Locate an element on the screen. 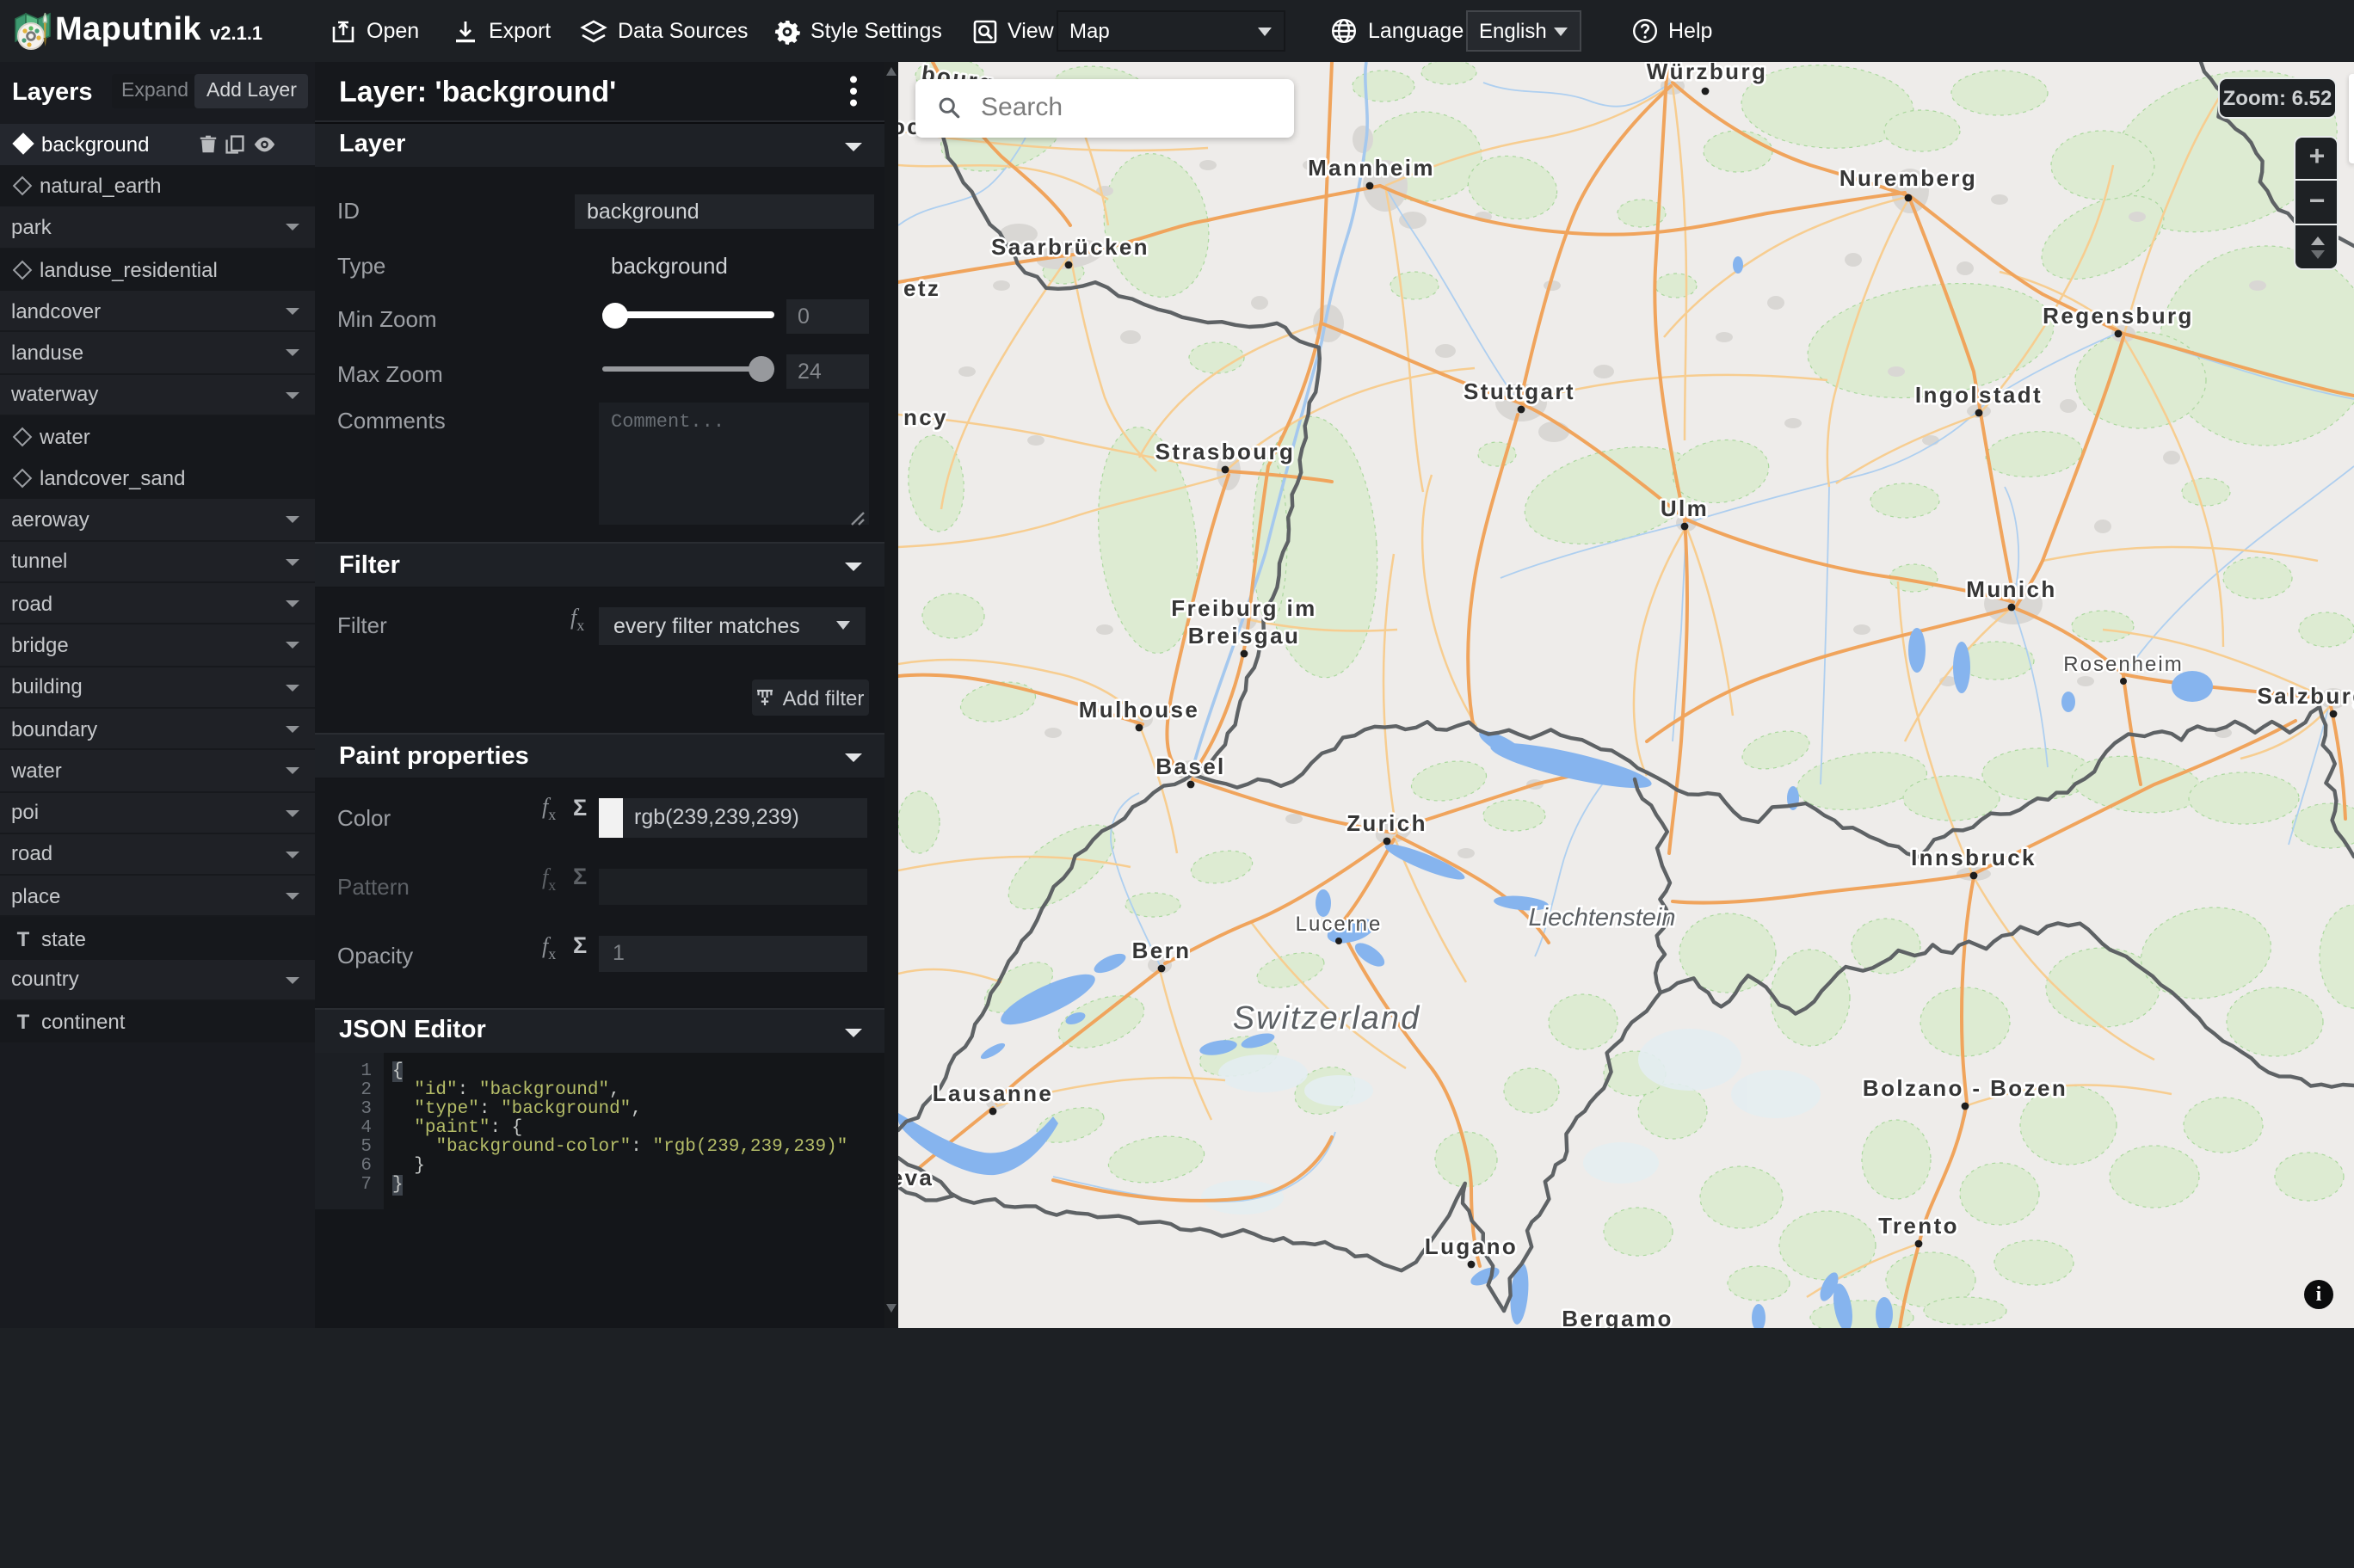 The image size is (2354, 1568). svg-text: Bergamo is located at coordinates (1618, 1316).